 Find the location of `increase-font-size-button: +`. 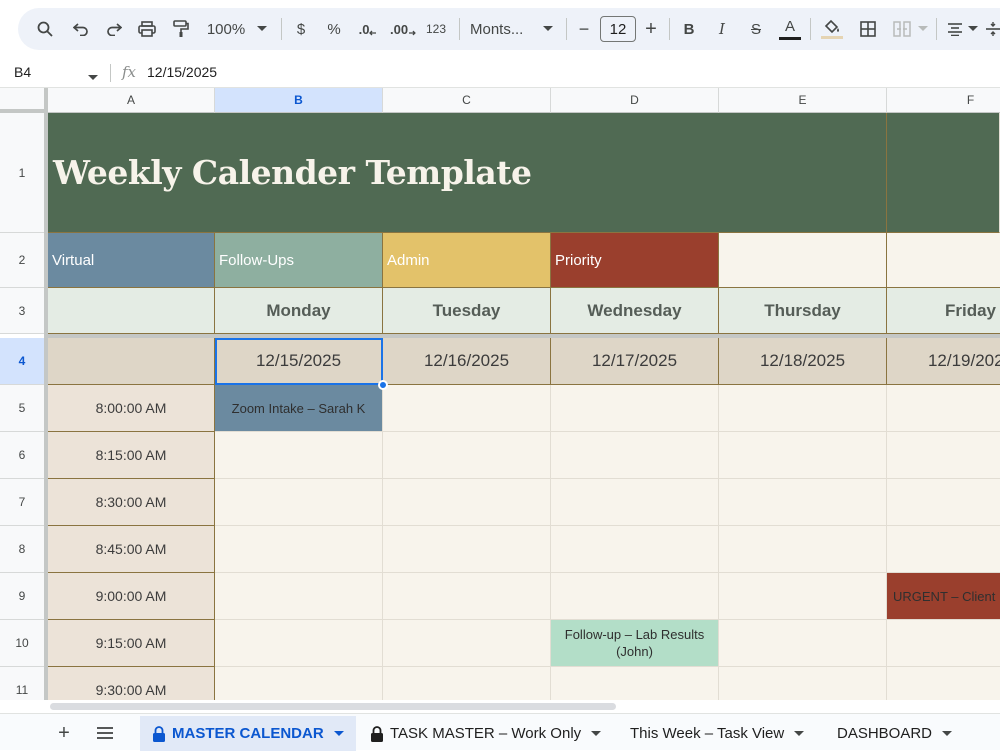

increase-font-size-button: + is located at coordinates (651, 29).